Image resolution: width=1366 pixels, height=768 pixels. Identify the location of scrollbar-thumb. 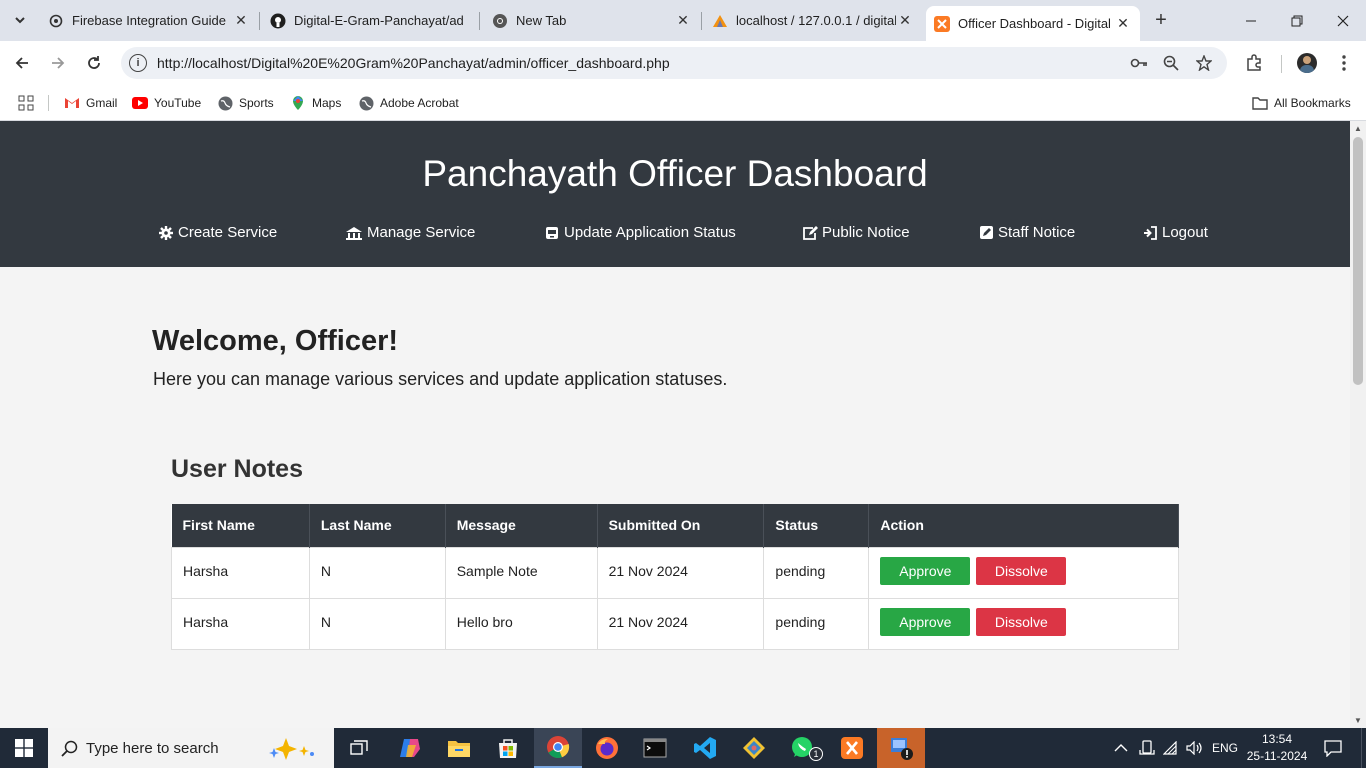
(1358, 261).